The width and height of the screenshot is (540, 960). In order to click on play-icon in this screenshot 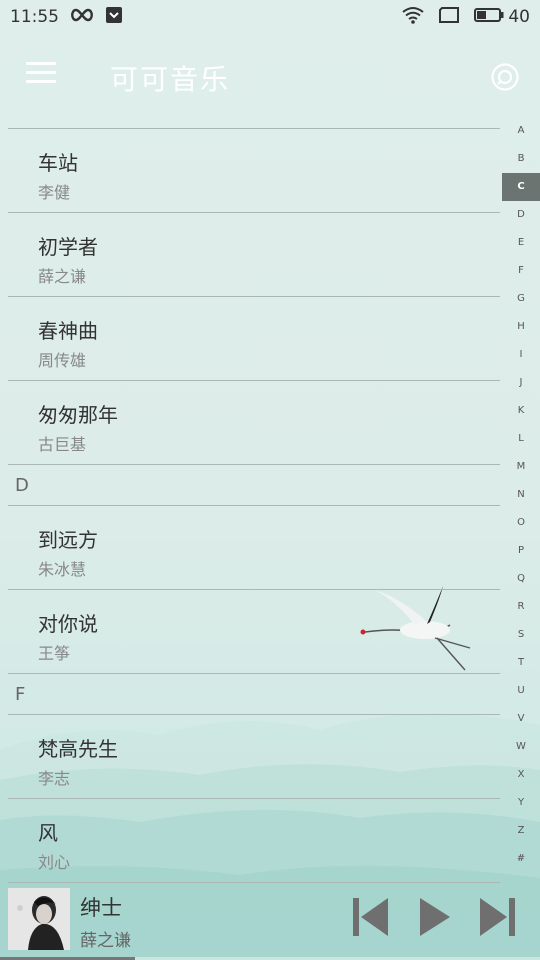, I will do `click(435, 917)`.